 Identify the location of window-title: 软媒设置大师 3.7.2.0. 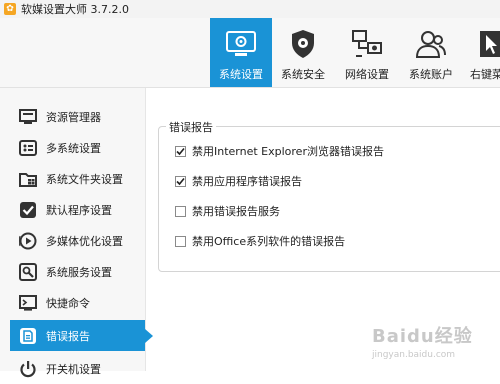
(75, 9).